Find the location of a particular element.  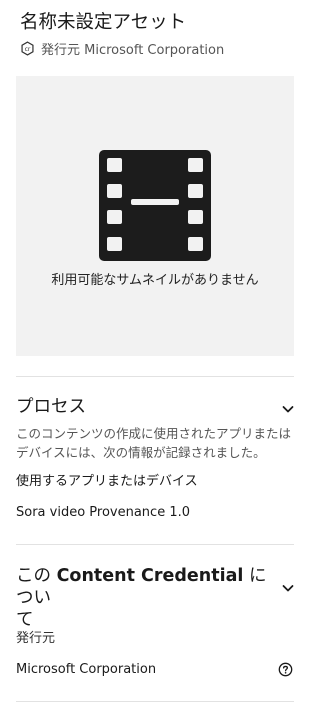

about-heading-bold: Content Credential is located at coordinates (150, 576).